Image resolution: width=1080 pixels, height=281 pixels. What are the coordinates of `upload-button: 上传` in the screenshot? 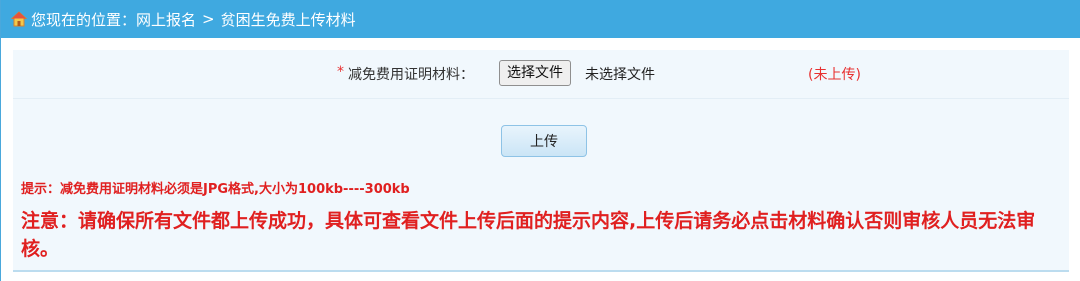 It's located at (544, 141).